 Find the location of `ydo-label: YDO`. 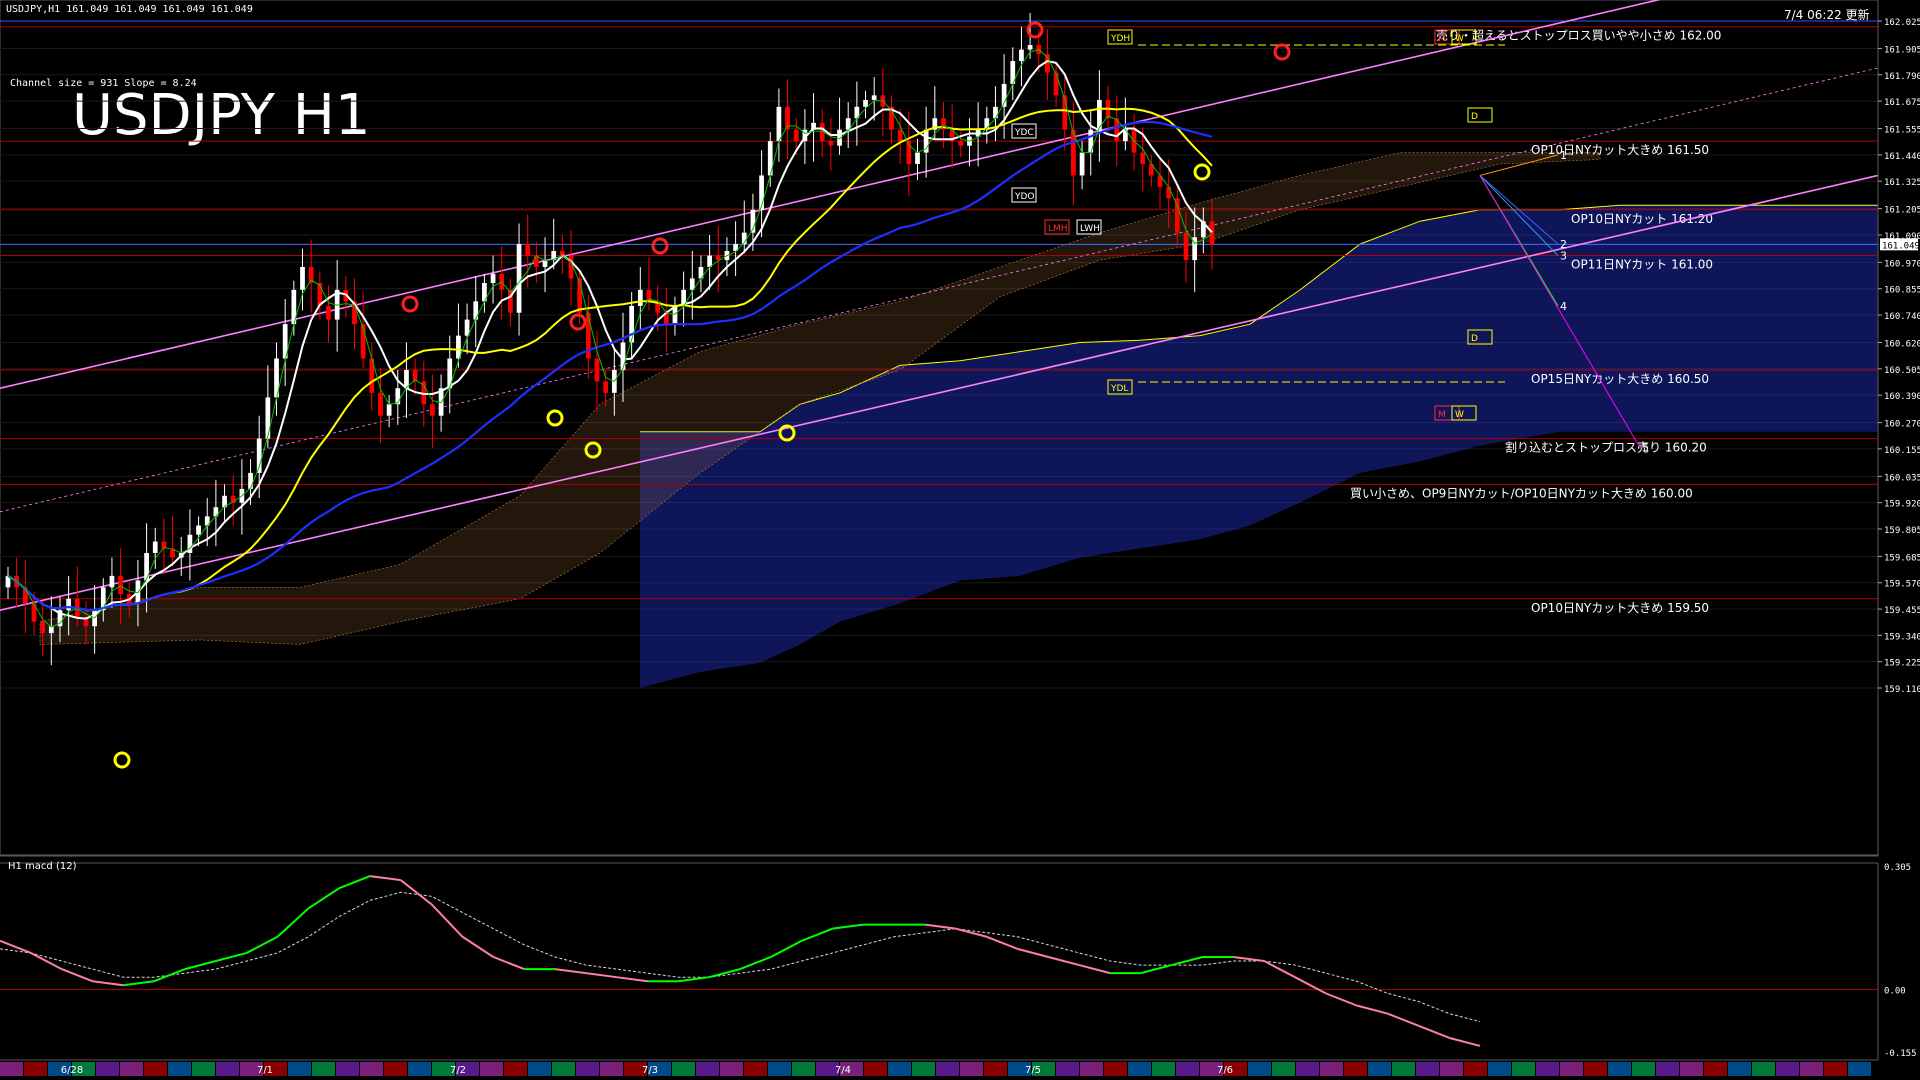

ydo-label: YDO is located at coordinates (1024, 197).